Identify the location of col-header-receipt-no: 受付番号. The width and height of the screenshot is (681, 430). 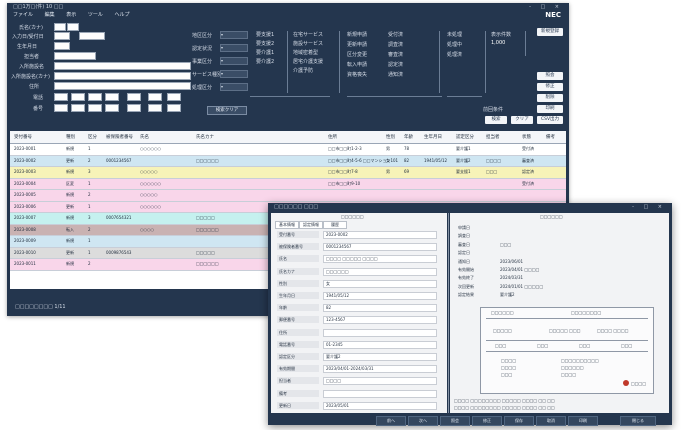
(23, 137).